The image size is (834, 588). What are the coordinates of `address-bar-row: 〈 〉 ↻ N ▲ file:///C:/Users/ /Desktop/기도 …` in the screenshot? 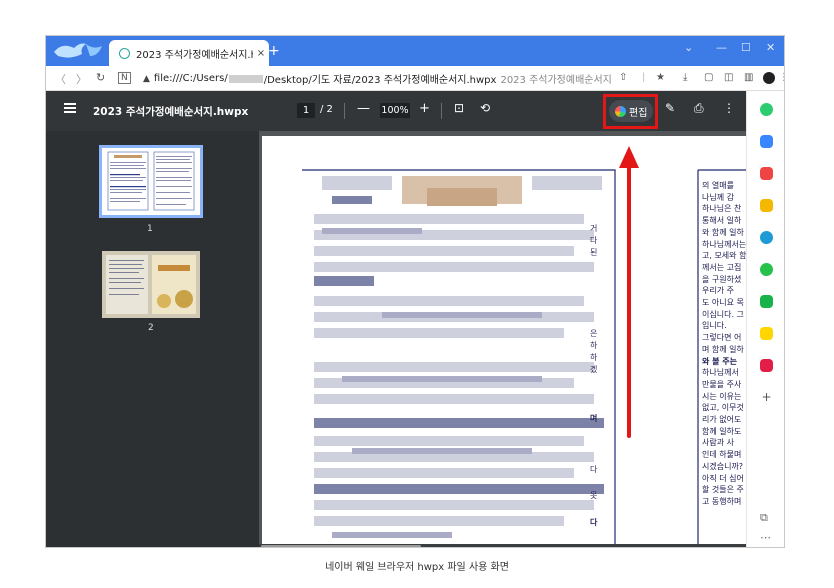 It's located at (415, 78).